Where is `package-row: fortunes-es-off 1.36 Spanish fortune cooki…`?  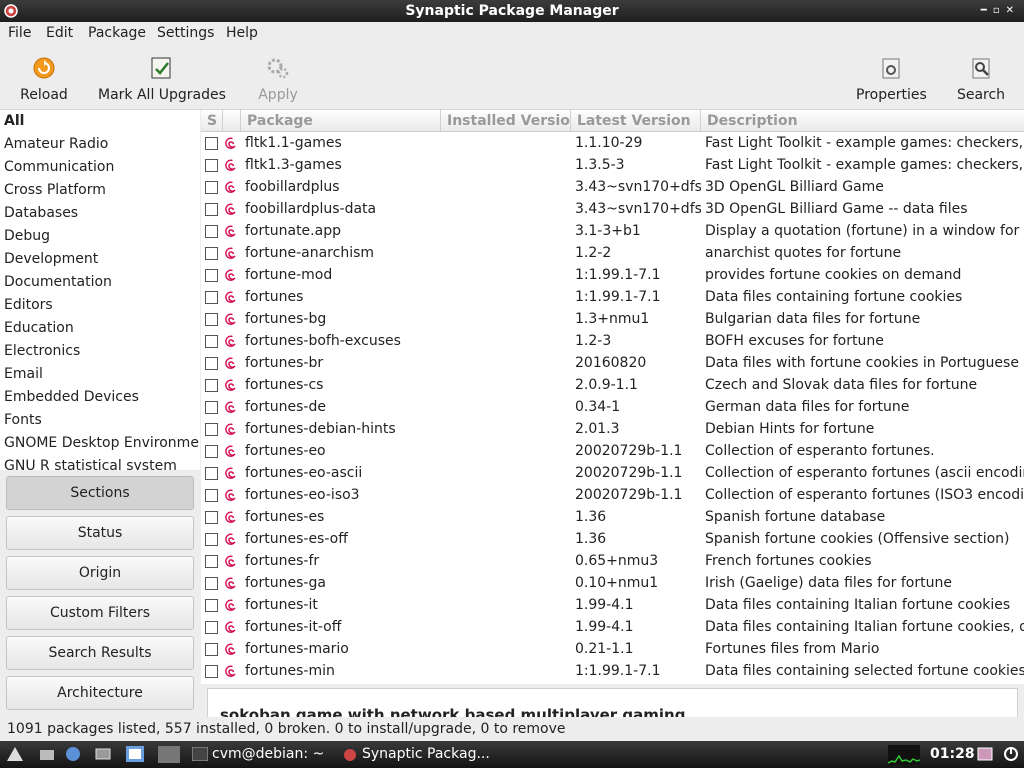
package-row: fortunes-es-off 1.36 Spanish fortune cooki… is located at coordinates (612, 539).